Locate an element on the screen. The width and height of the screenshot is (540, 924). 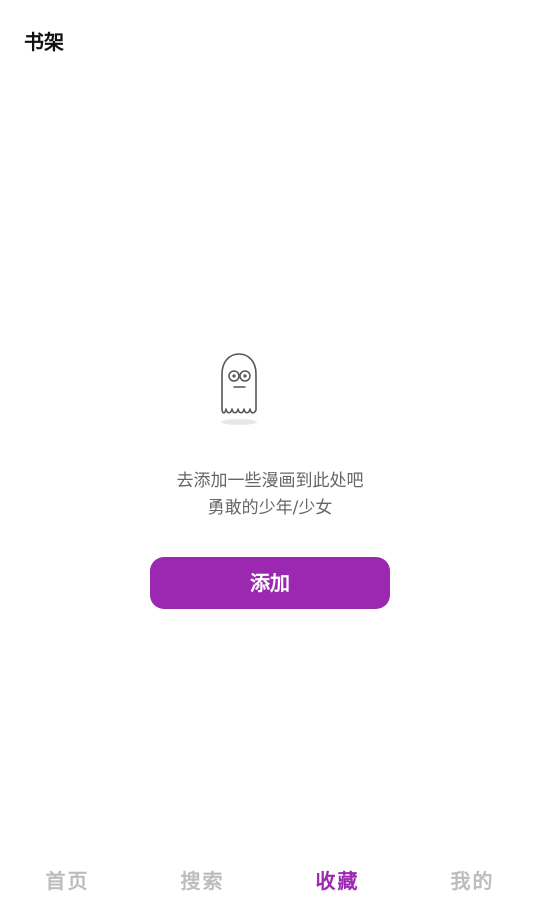
nav-item-profile: 我的 is located at coordinates (472, 881).